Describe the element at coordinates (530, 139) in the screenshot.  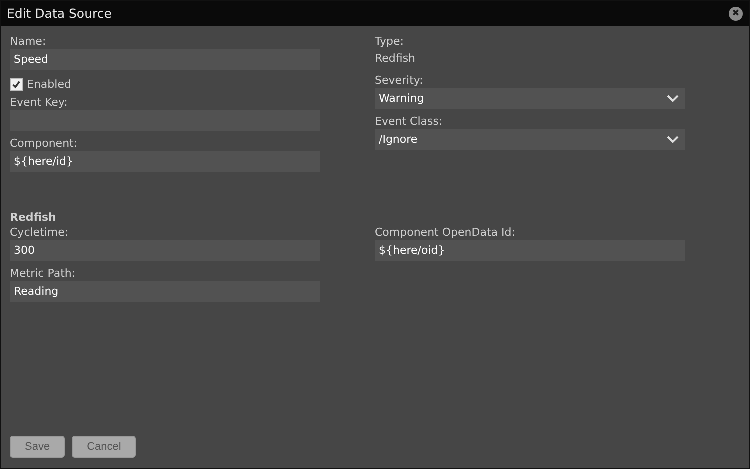
I see `dropdown: /Ignore` at that location.